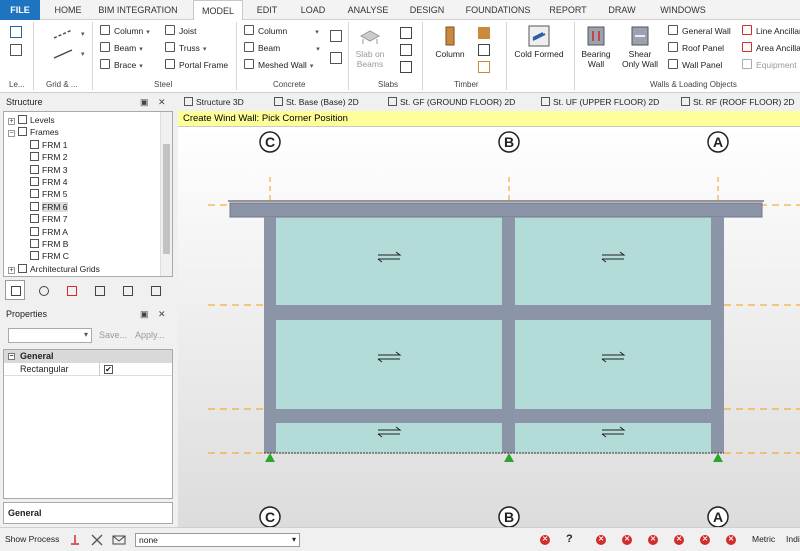 The image size is (800, 551). What do you see at coordinates (99, 290) in the screenshot?
I see `tab-members` at bounding box center [99, 290].